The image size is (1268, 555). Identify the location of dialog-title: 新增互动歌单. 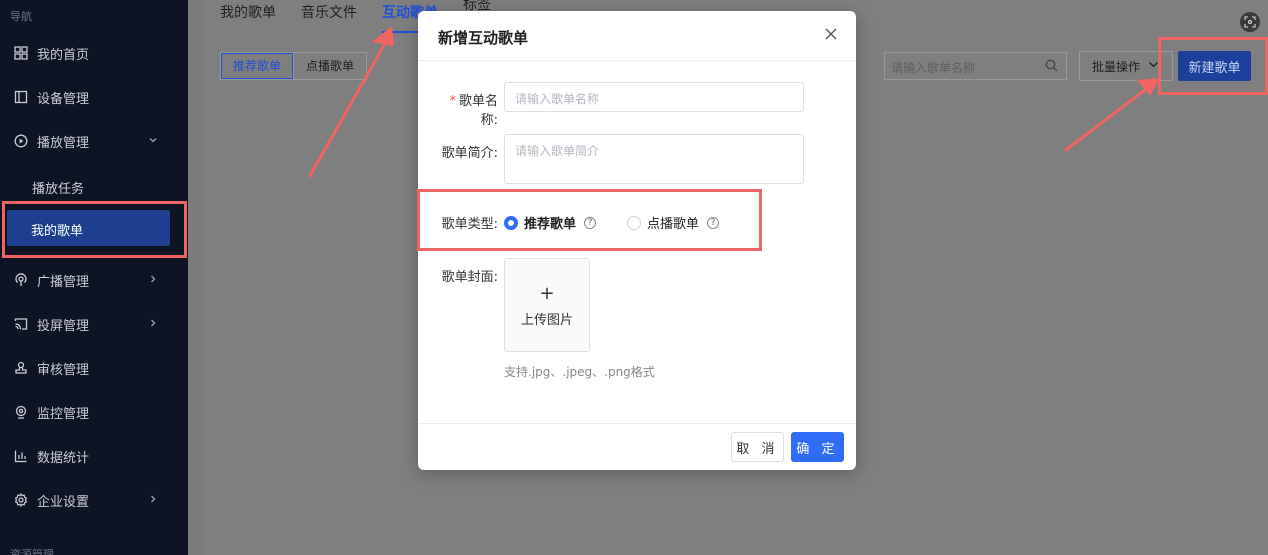
(483, 38).